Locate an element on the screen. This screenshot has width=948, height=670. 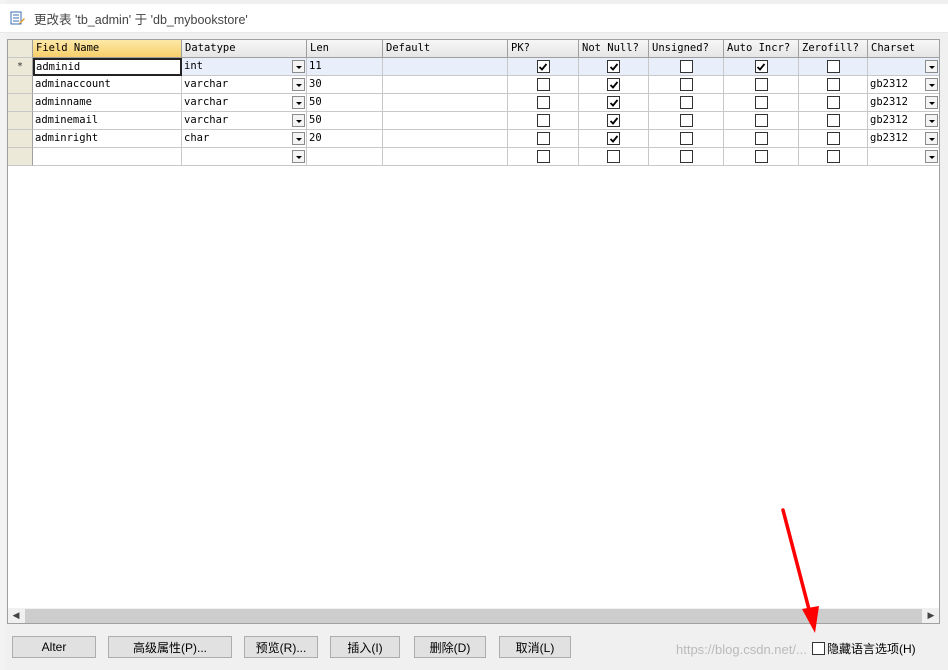
col-header-not-null: Not Null? is located at coordinates (614, 49).